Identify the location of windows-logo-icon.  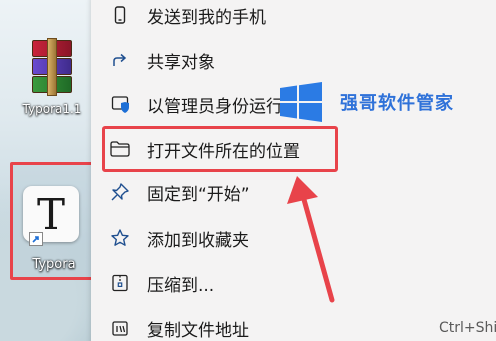
(301, 102).